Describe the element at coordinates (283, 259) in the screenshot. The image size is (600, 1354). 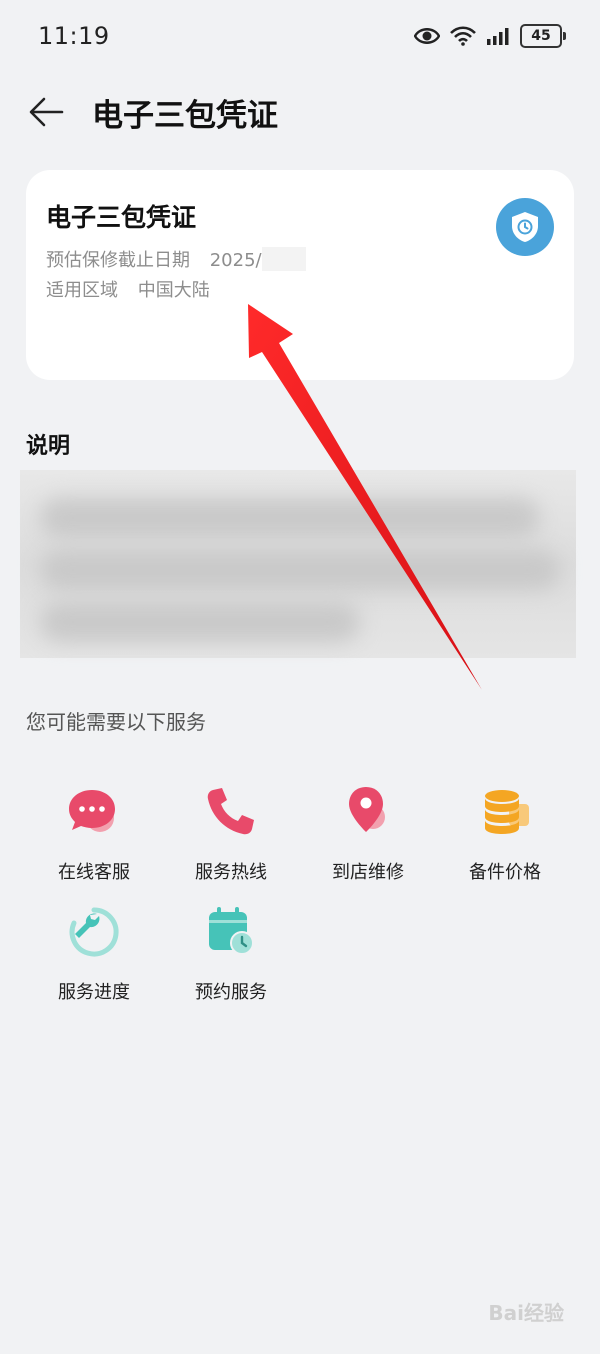
I see `masked-date` at that location.